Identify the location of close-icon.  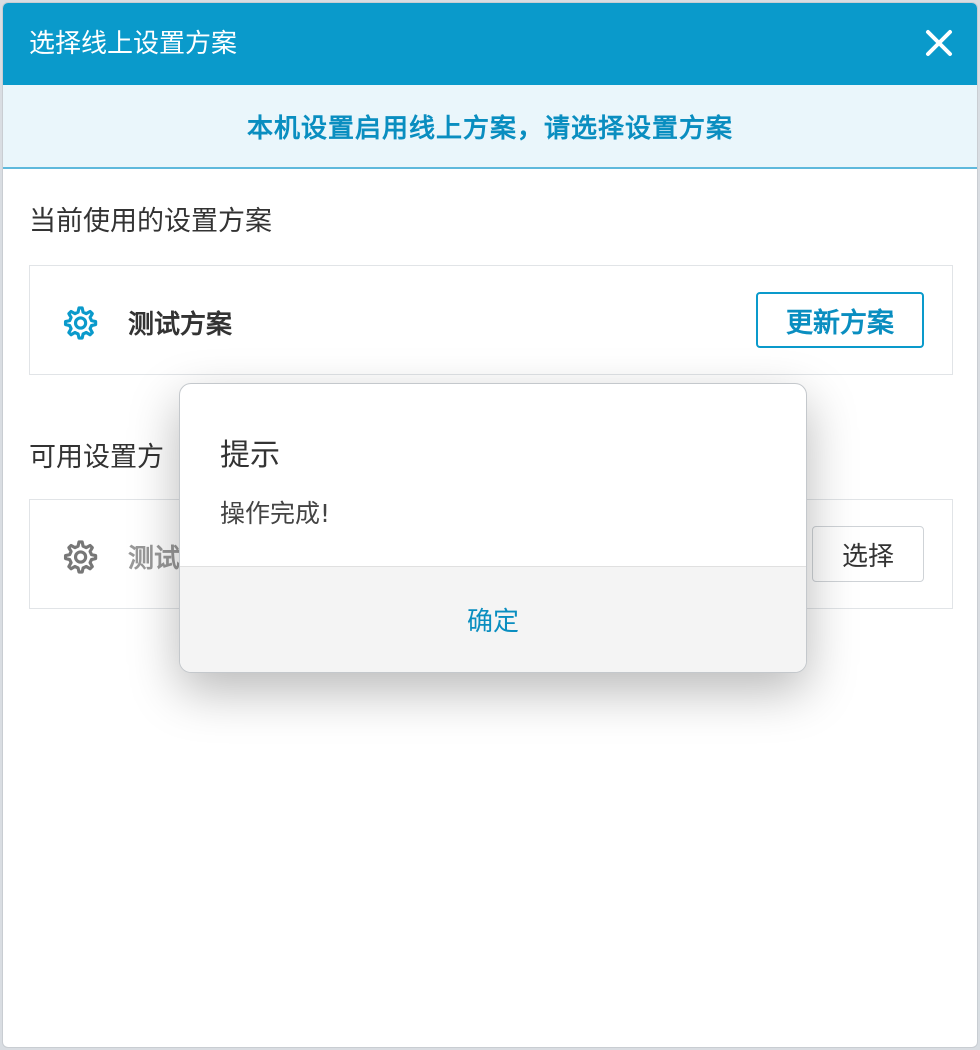
(939, 43).